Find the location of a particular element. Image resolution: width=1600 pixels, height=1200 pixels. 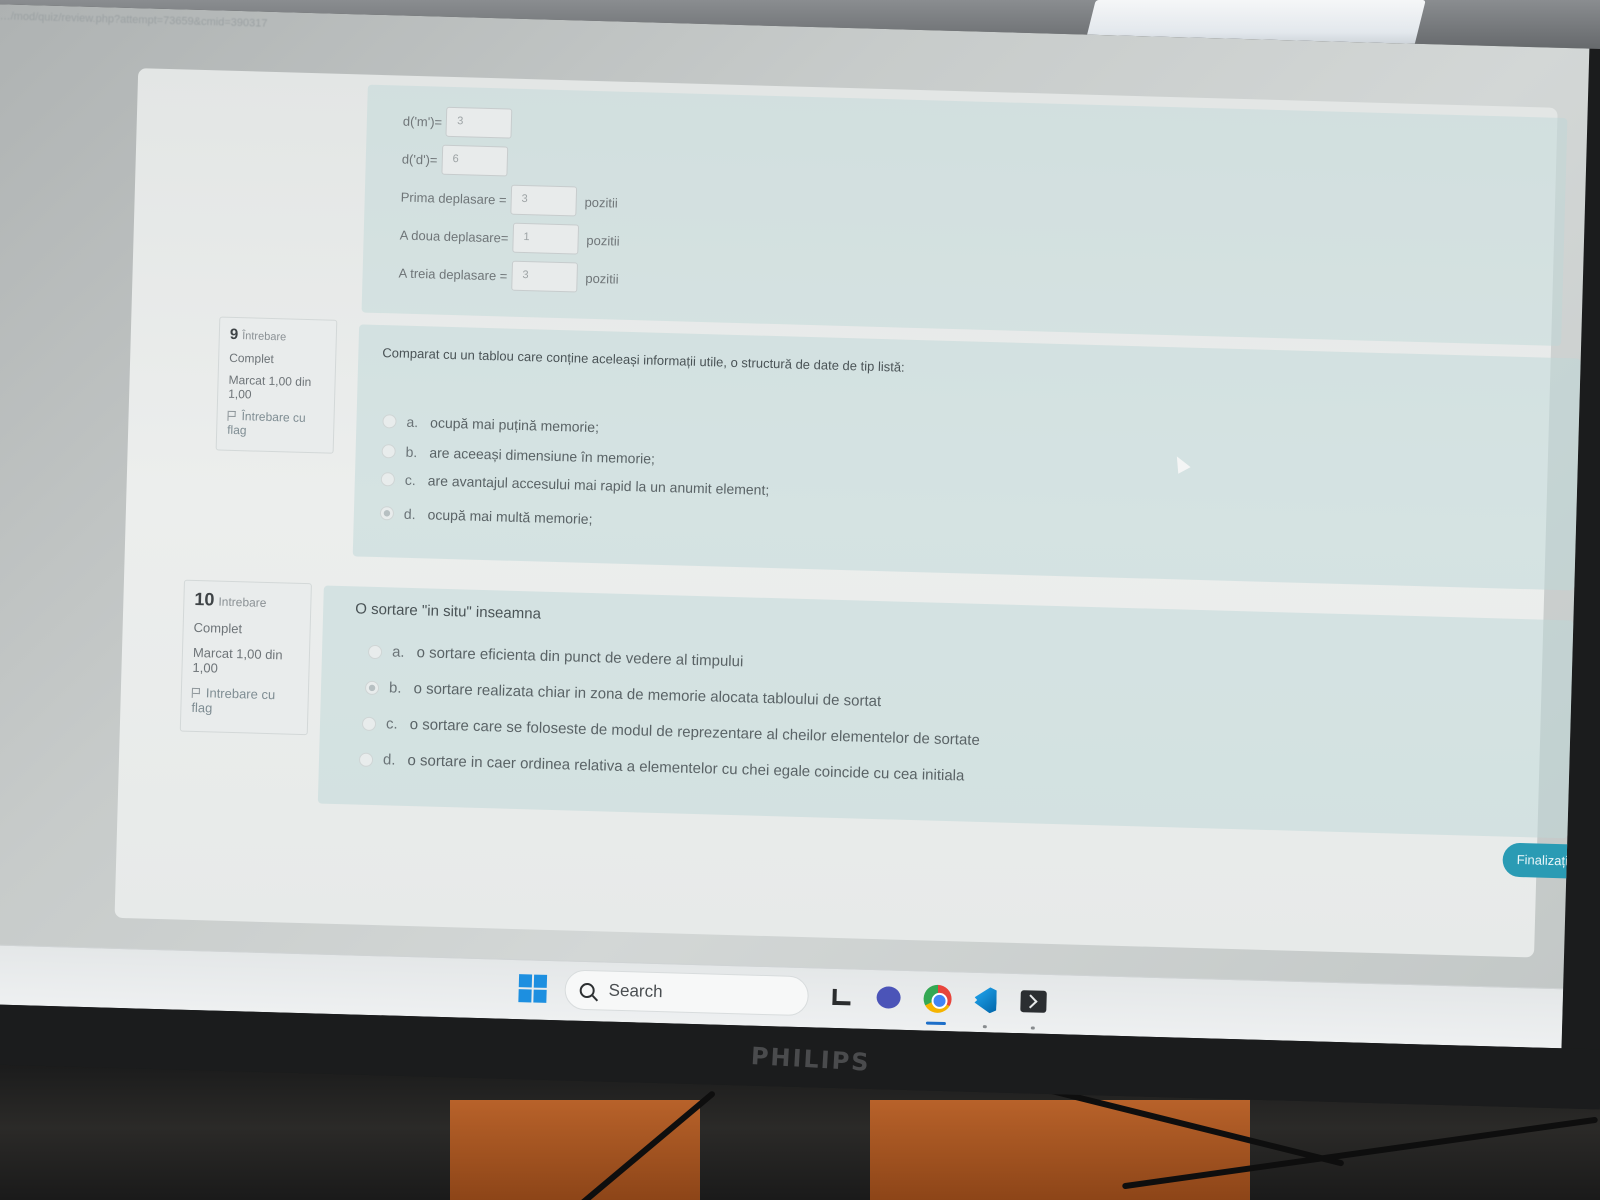

chrome-icon is located at coordinates (937, 998).